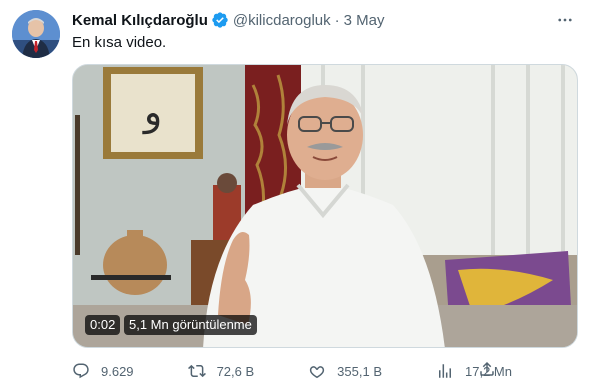 The image size is (591, 389). I want to click on tweet-text: En kısa video., so click(119, 42).